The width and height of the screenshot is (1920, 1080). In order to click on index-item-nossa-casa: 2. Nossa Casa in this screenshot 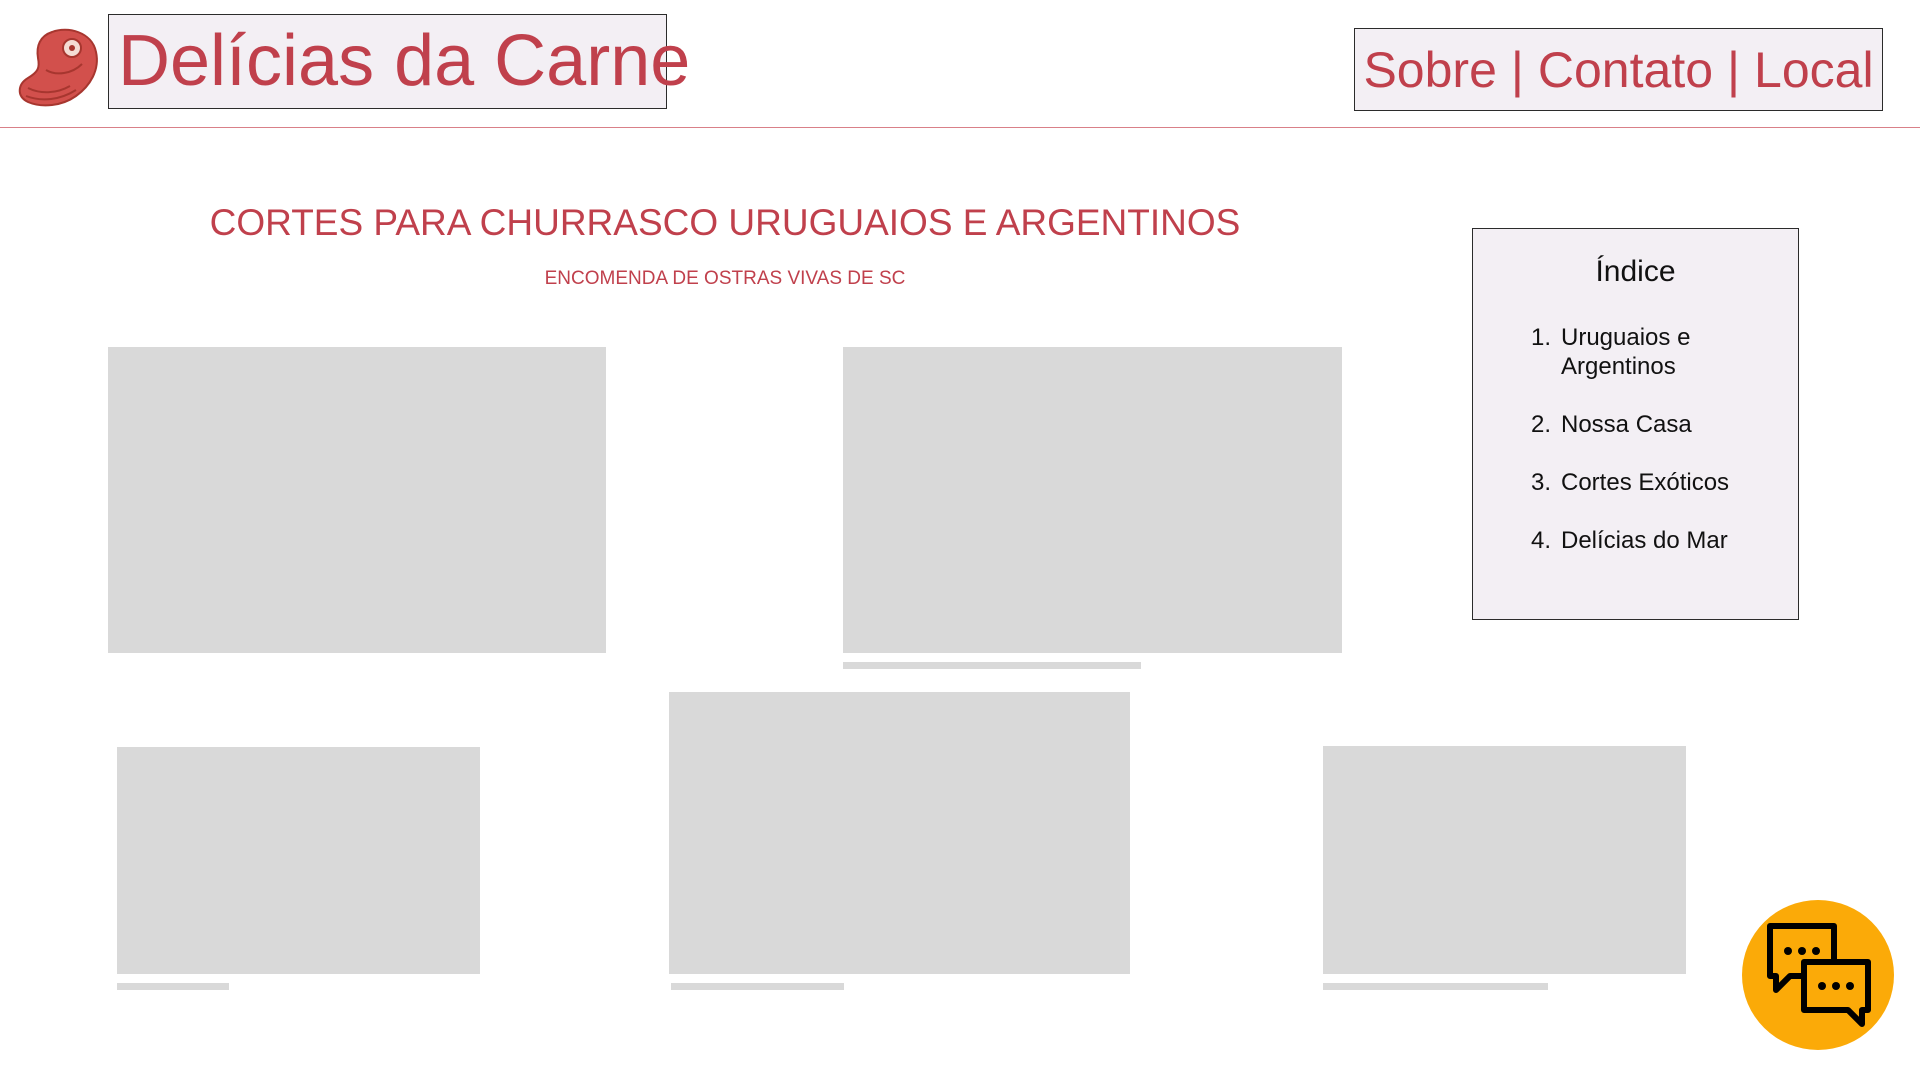, I will do `click(1661, 424)`.